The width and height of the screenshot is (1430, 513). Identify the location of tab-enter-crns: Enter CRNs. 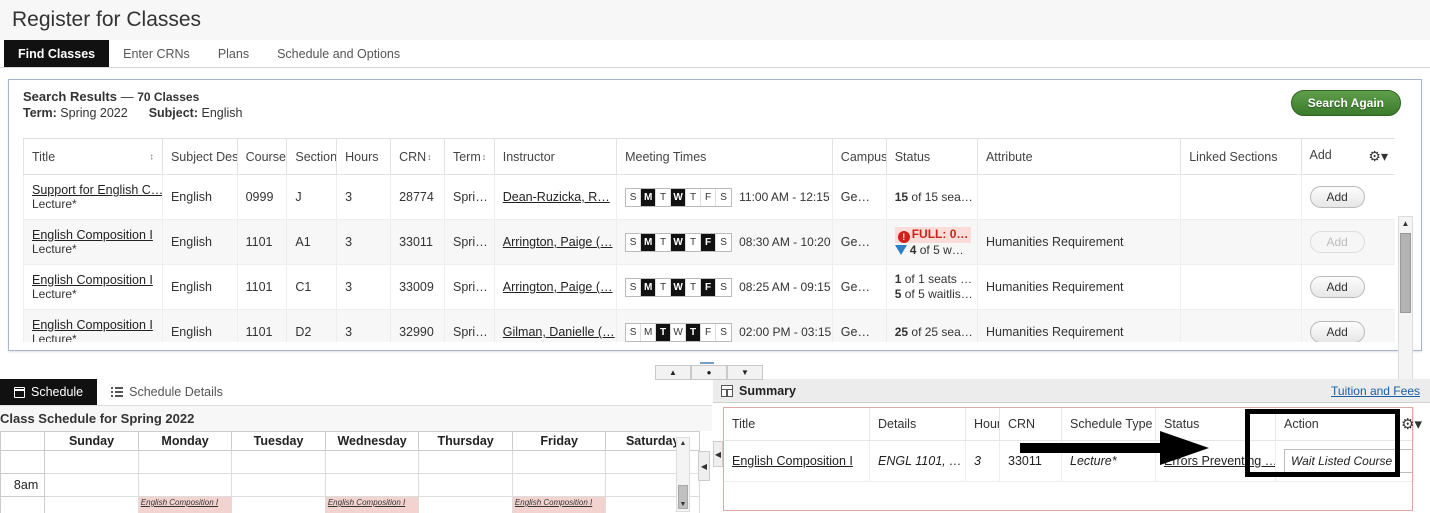
(156, 53).